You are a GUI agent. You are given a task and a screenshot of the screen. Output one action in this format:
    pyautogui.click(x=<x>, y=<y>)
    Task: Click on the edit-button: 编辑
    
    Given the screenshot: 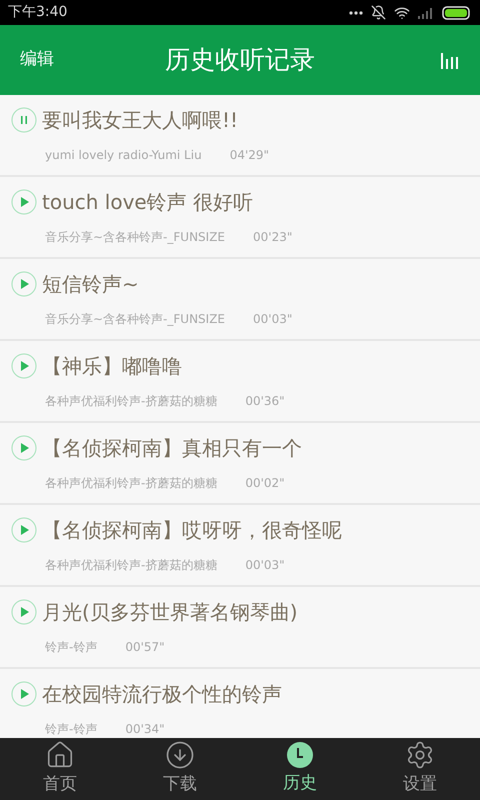 What is the action you would take?
    pyautogui.click(x=37, y=60)
    